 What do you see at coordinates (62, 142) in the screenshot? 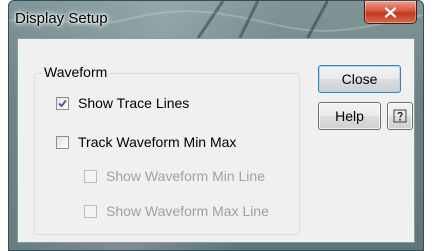
I see `track-waveform-min-max-checkbox` at bounding box center [62, 142].